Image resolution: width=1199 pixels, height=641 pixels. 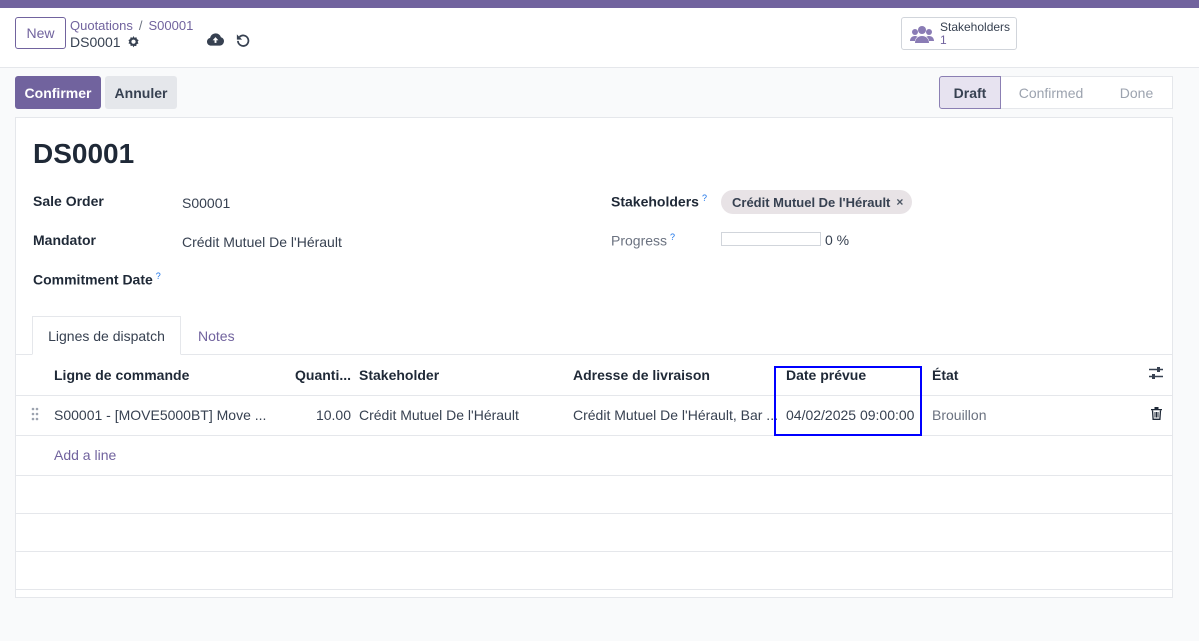 I want to click on progress-bar, so click(x=771, y=239).